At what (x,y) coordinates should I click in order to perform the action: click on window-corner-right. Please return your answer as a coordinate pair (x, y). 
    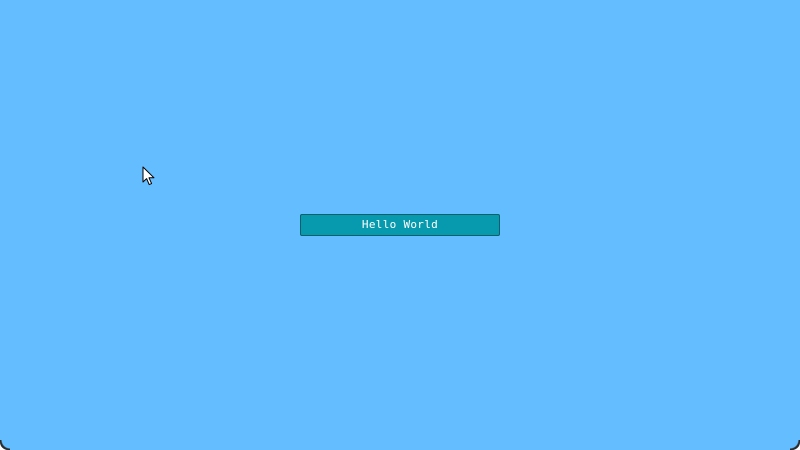
    Looking at the image, I should click on (795, 445).